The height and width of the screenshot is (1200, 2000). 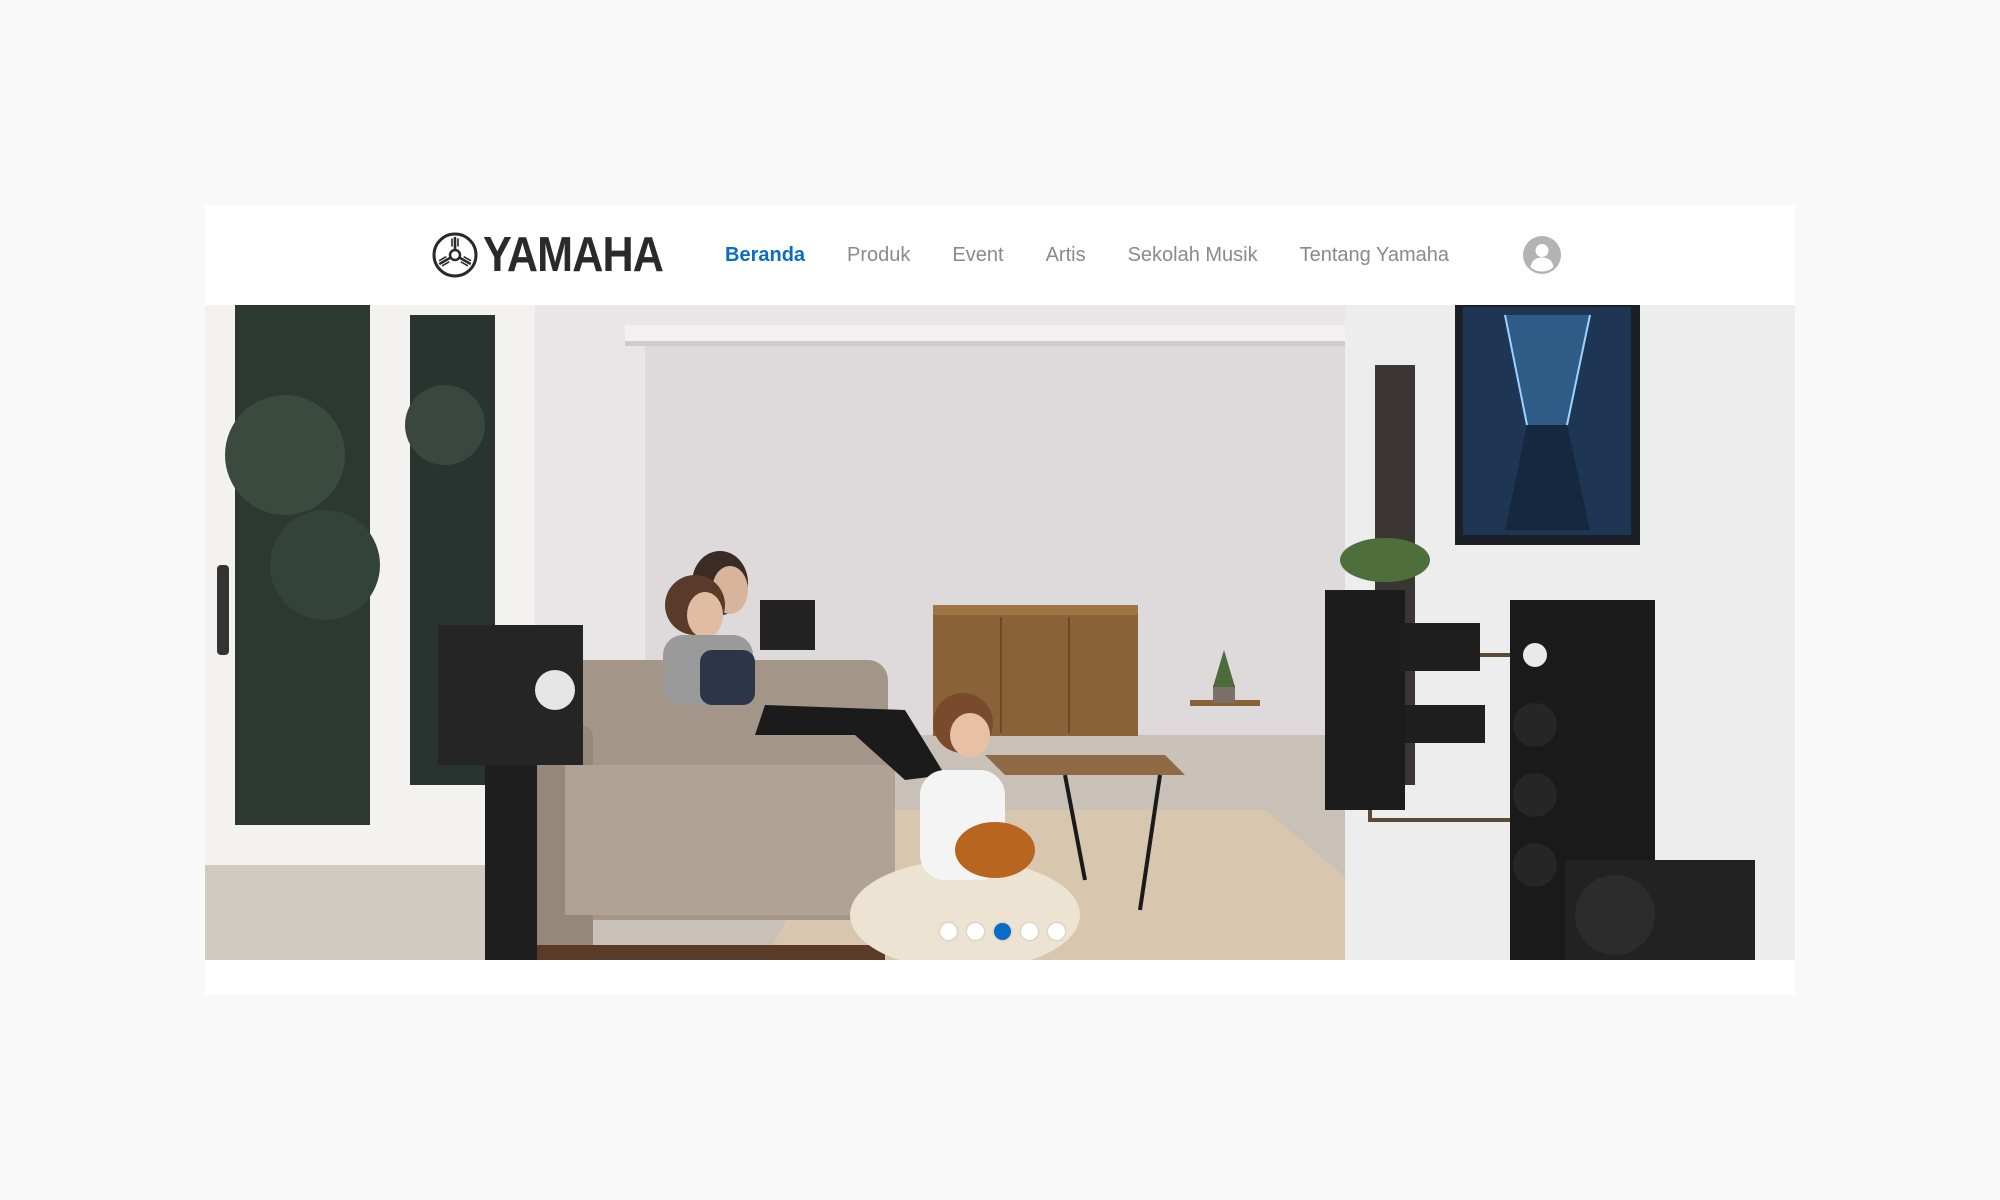 What do you see at coordinates (878, 255) in the screenshot?
I see `nav-item-produk: Produk` at bounding box center [878, 255].